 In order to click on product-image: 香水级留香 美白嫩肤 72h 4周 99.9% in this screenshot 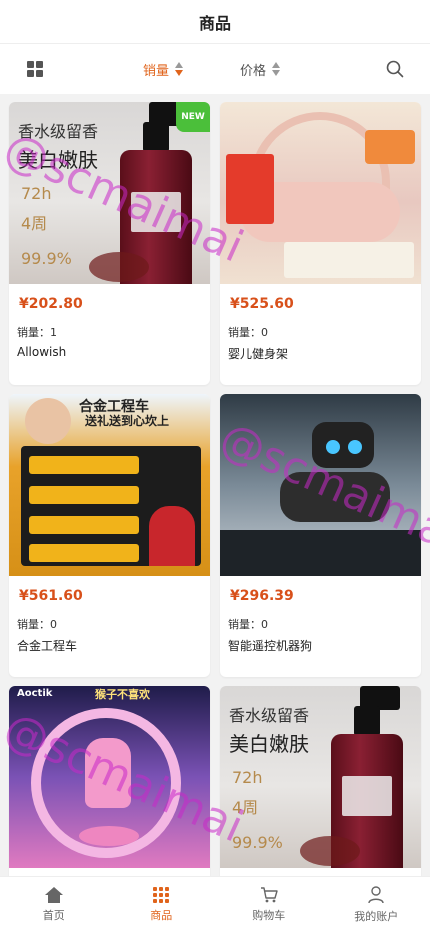, I will do `click(320, 777)`.